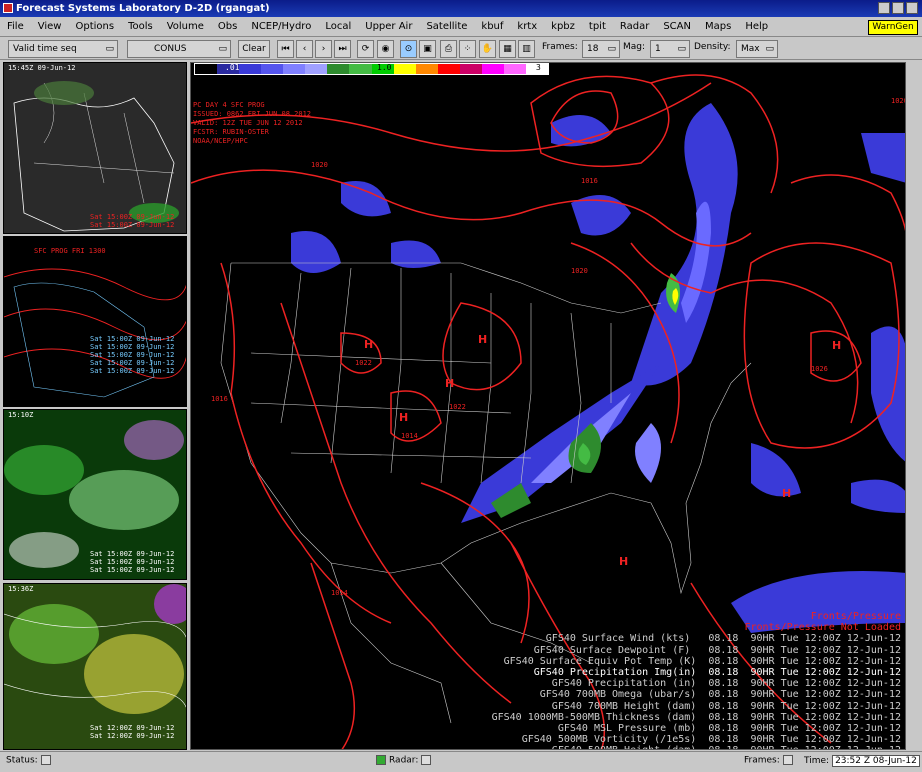  What do you see at coordinates (94, 27) in the screenshot?
I see `menu-item-options: Options` at bounding box center [94, 27].